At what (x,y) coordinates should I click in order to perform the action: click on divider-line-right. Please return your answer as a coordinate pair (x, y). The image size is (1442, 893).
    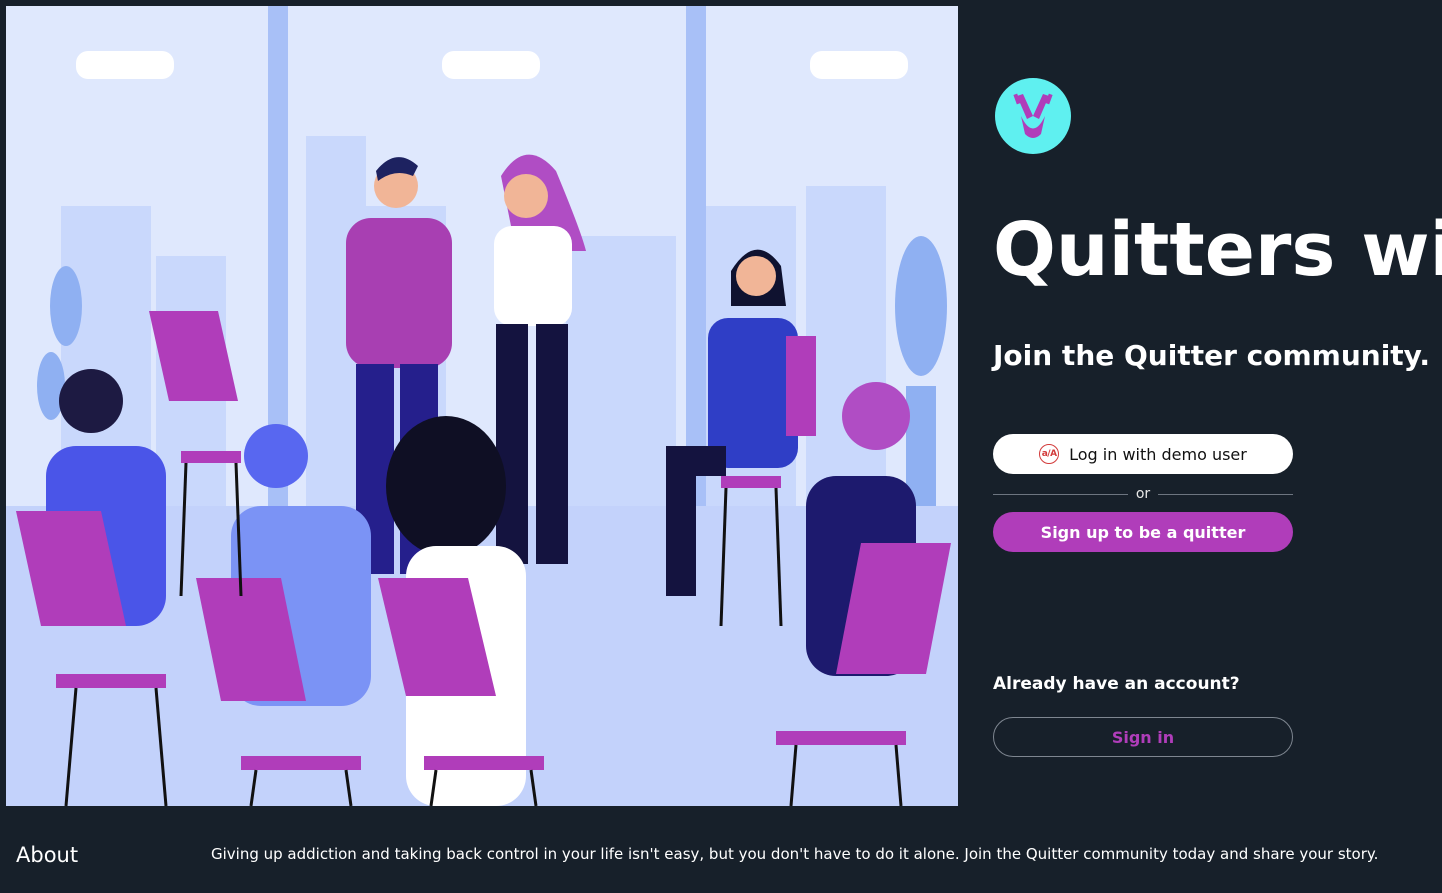
    Looking at the image, I should click on (1226, 494).